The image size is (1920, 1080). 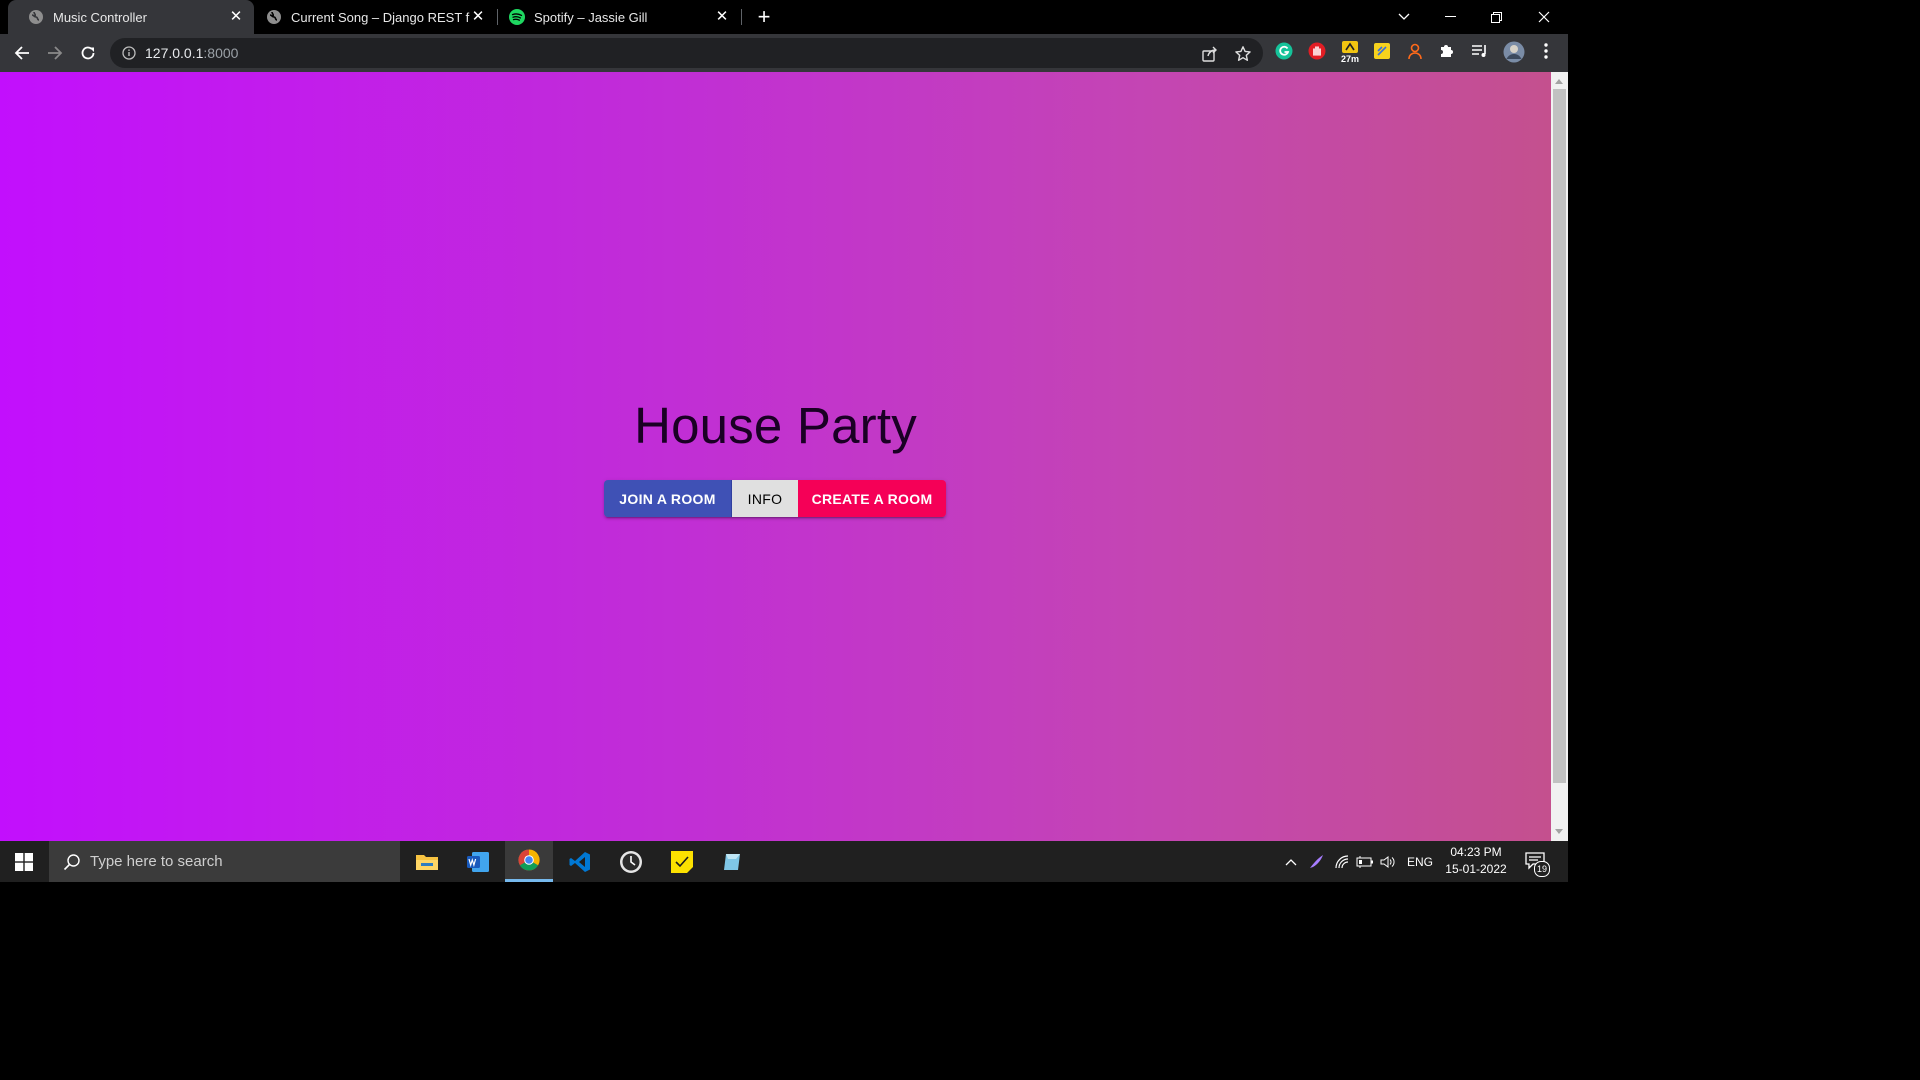 I want to click on reload-button, so click(x=88, y=53).